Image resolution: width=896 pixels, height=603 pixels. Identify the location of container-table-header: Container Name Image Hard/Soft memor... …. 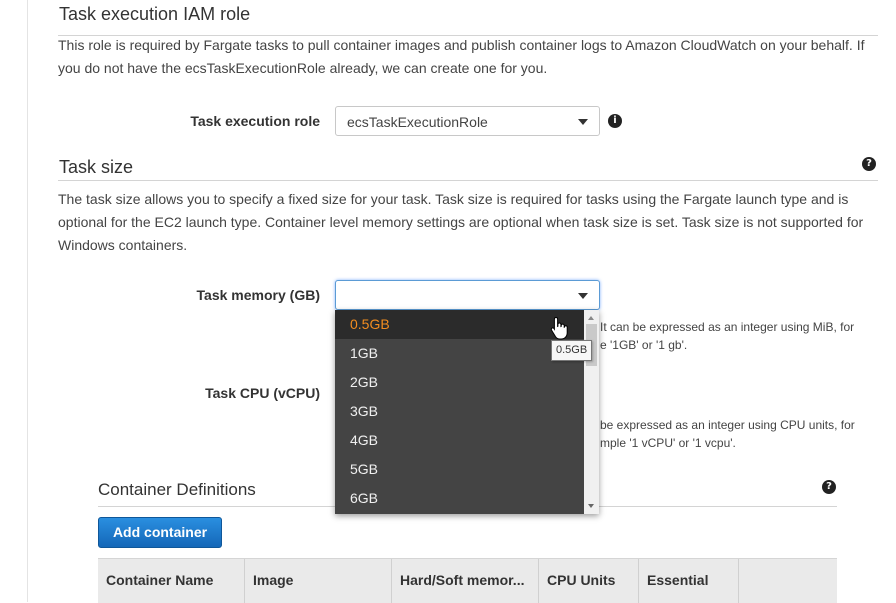
(467, 580).